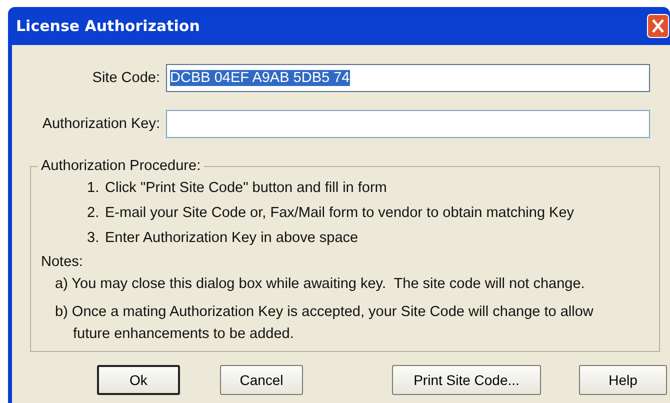 The width and height of the screenshot is (670, 403). I want to click on note-text: a) You may close this dialog box while awaiting key. The site code will not change., so click(320, 284).